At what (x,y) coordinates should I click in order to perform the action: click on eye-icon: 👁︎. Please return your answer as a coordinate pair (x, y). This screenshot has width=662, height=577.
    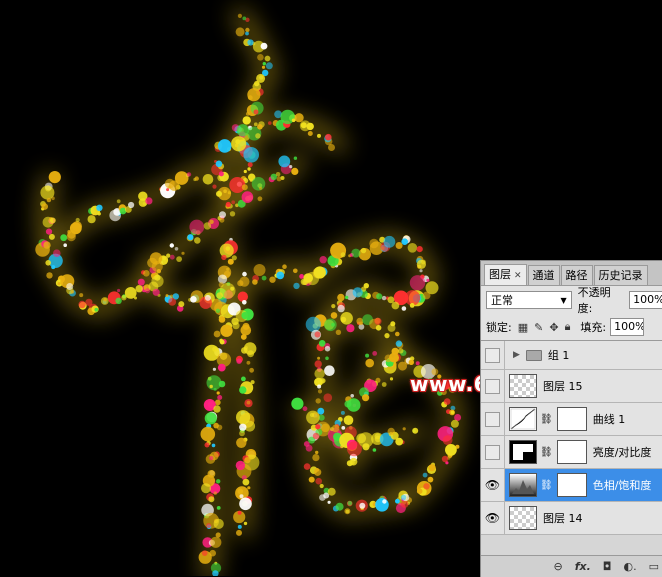
    Looking at the image, I should click on (492, 518).